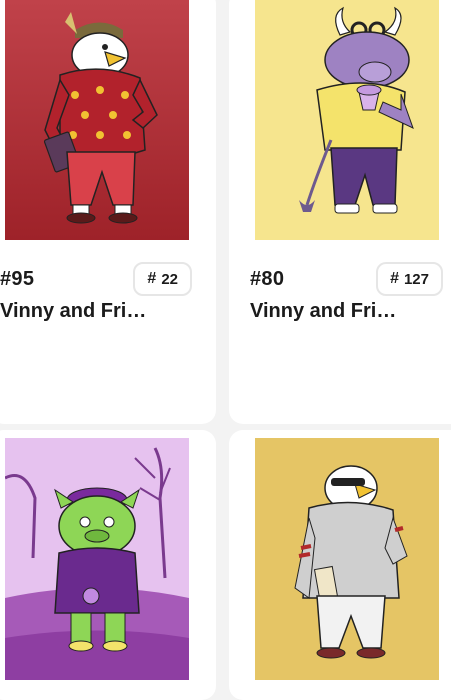 The width and height of the screenshot is (451, 700). What do you see at coordinates (267, 279) in the screenshot?
I see `token-number: #80` at bounding box center [267, 279].